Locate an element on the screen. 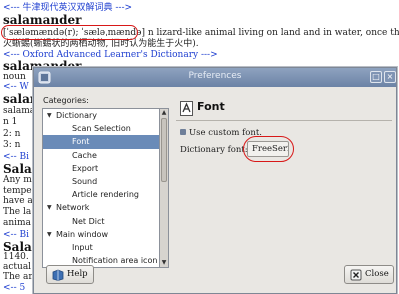 The width and height of the screenshot is (399, 294). tree-item-label: Net Dict is located at coordinates (88, 221).